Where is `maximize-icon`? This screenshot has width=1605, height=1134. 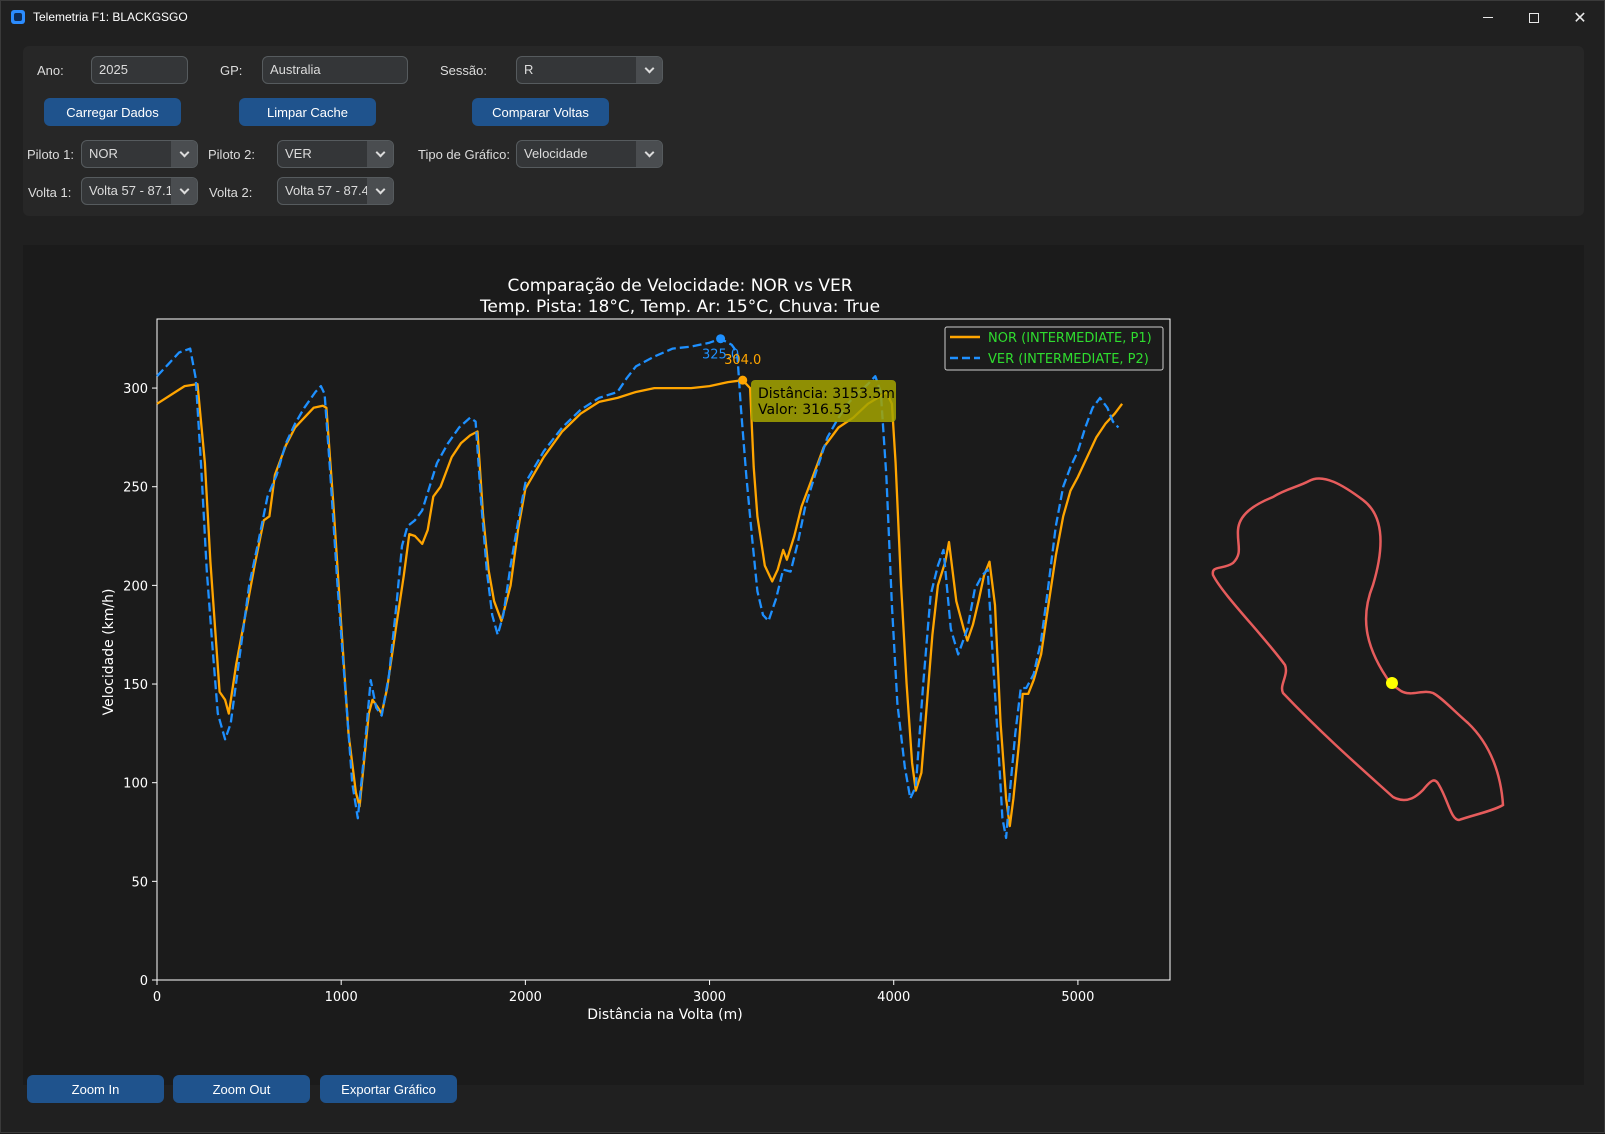 maximize-icon is located at coordinates (1534, 17).